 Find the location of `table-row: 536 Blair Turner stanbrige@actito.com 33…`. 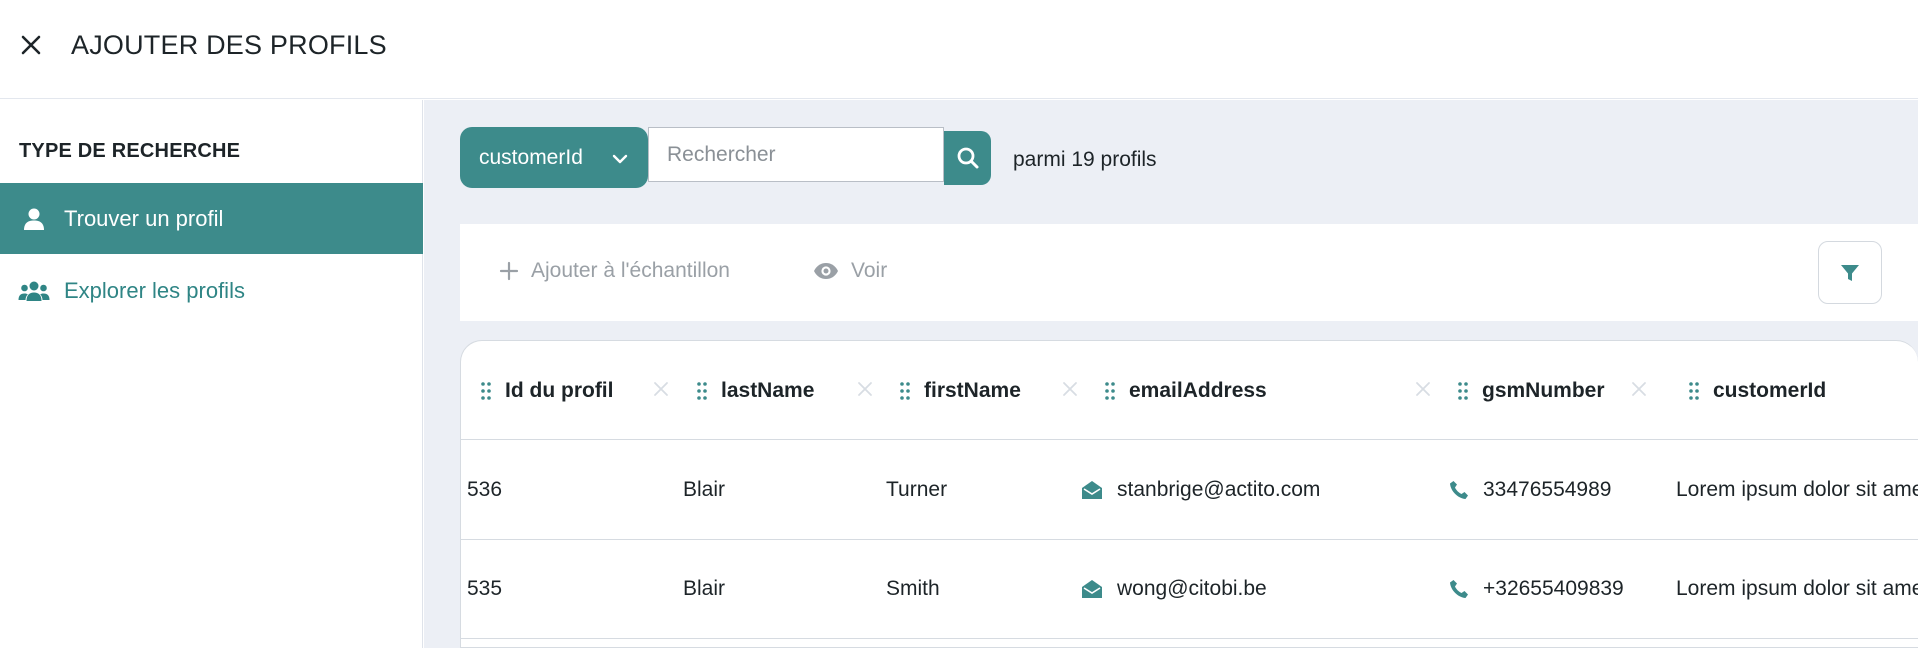

table-row: 536 Blair Turner stanbrige@actito.com 33… is located at coordinates (1189, 490).